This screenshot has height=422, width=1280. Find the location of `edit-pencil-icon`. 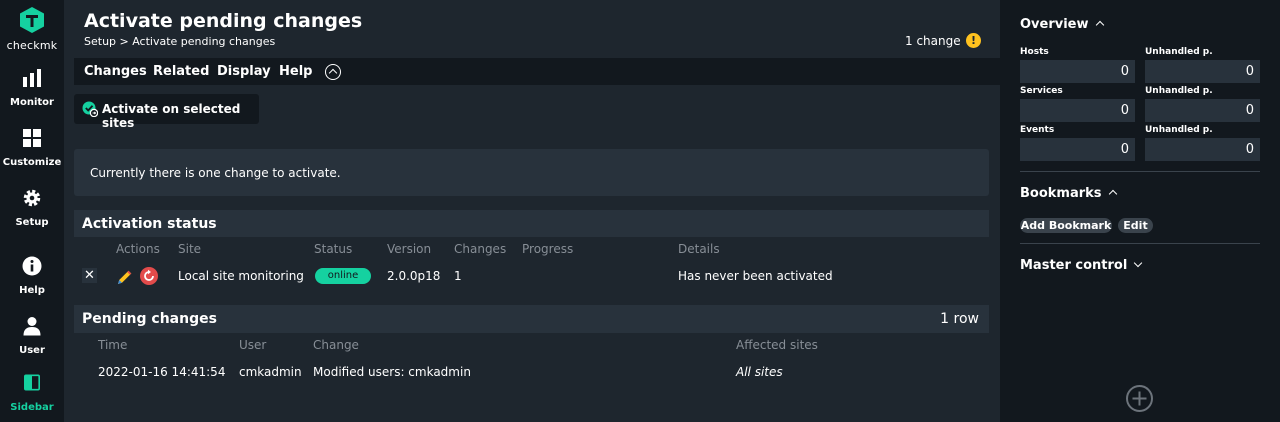

edit-pencil-icon is located at coordinates (125, 277).